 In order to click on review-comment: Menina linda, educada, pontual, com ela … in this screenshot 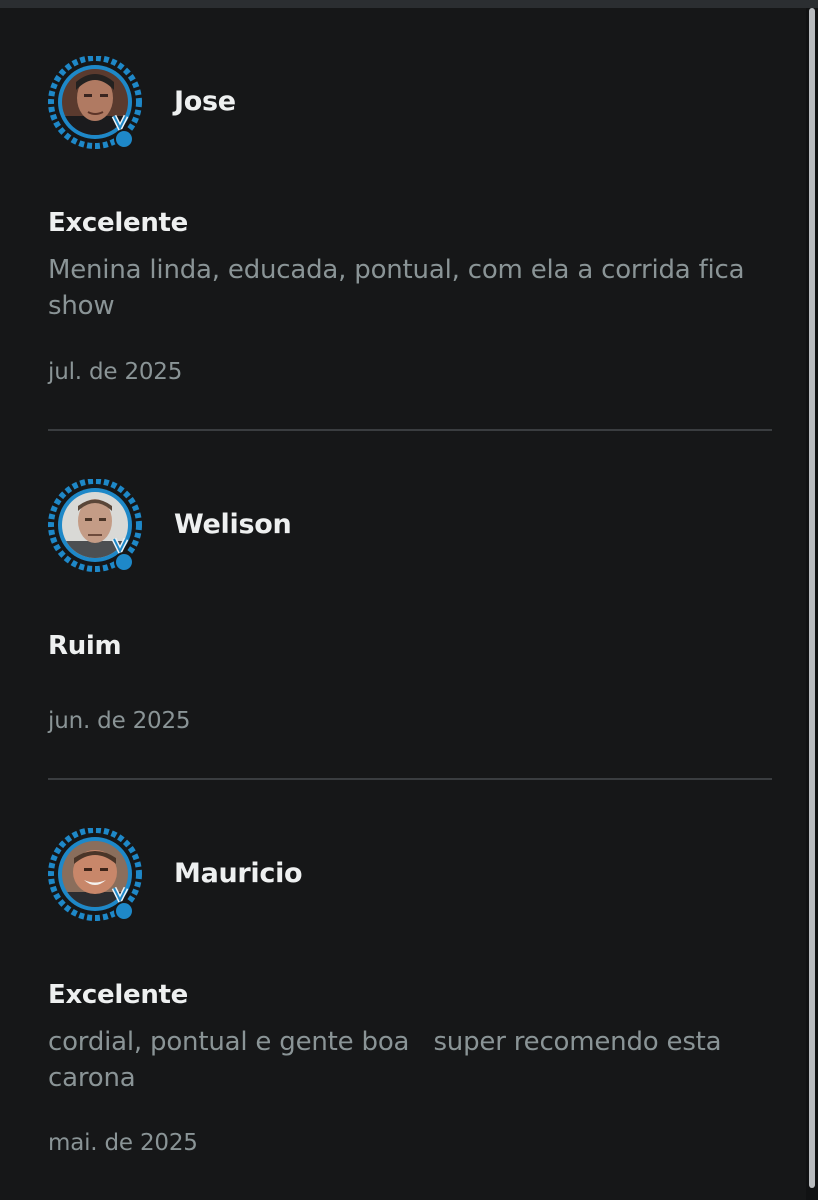, I will do `click(396, 288)`.